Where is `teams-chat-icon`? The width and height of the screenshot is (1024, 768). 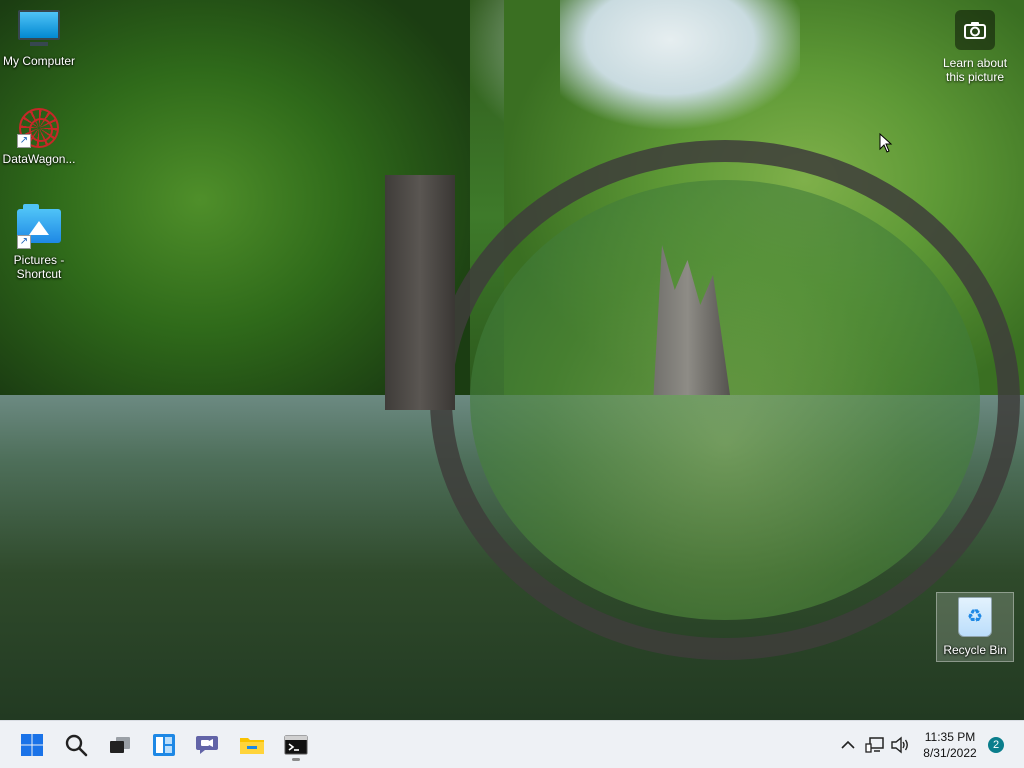
teams-chat-icon is located at coordinates (207, 745).